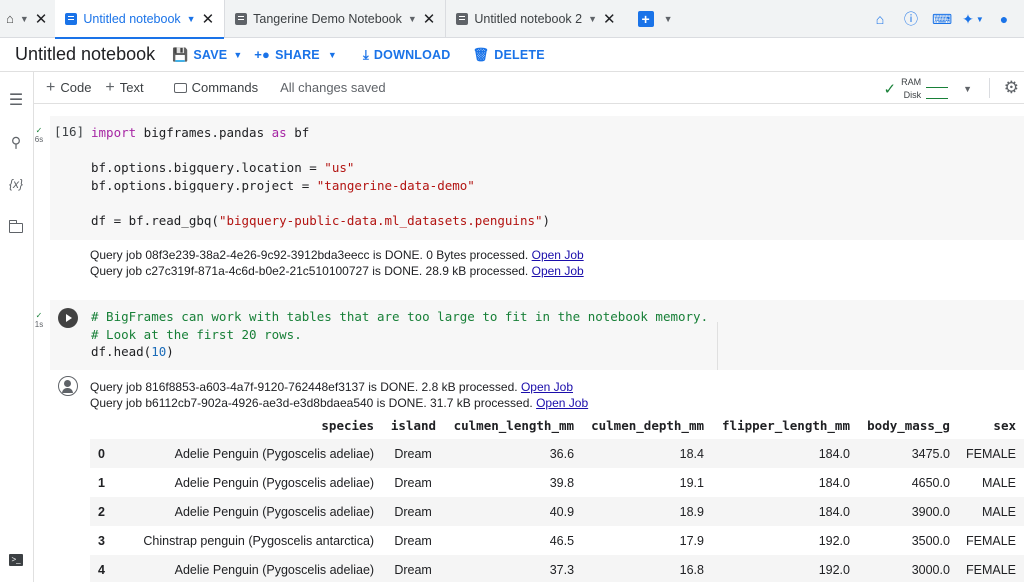  I want to click on add-tab-icon: +, so click(645, 18).